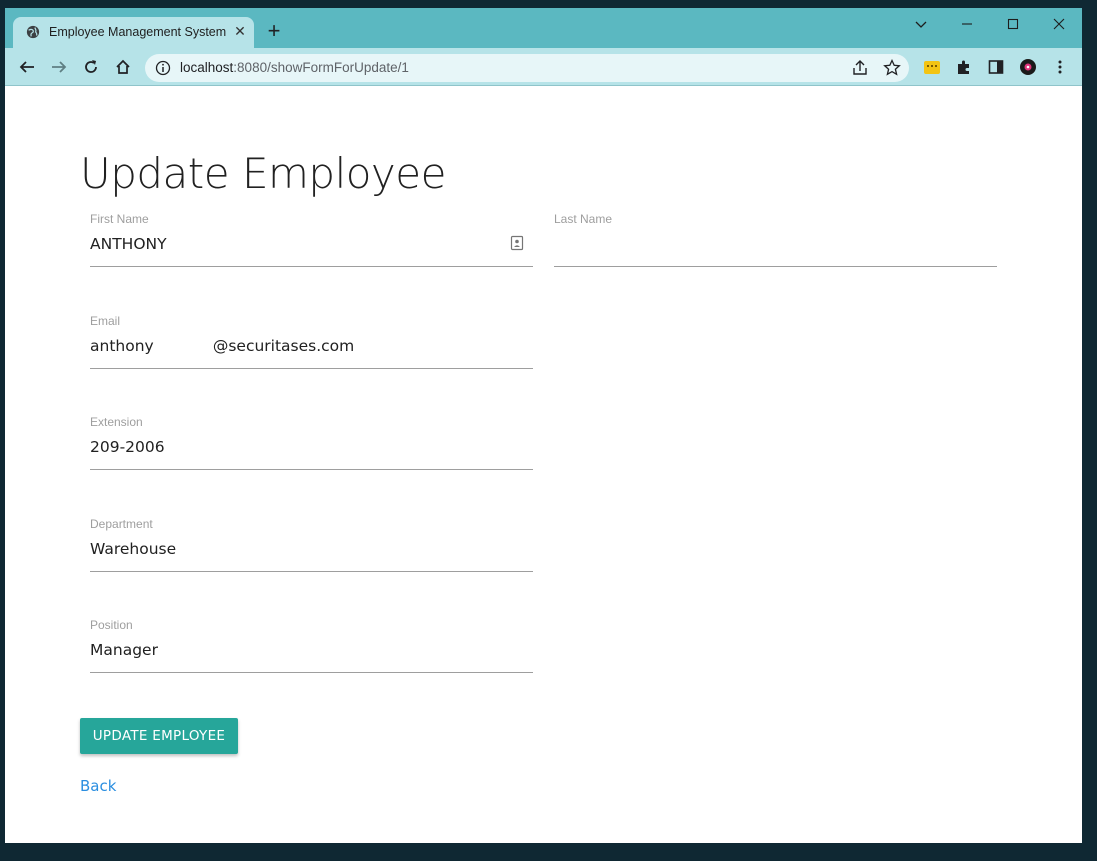 The image size is (1097, 861). What do you see at coordinates (892, 68) in the screenshot?
I see `bookmark-star-icon` at bounding box center [892, 68].